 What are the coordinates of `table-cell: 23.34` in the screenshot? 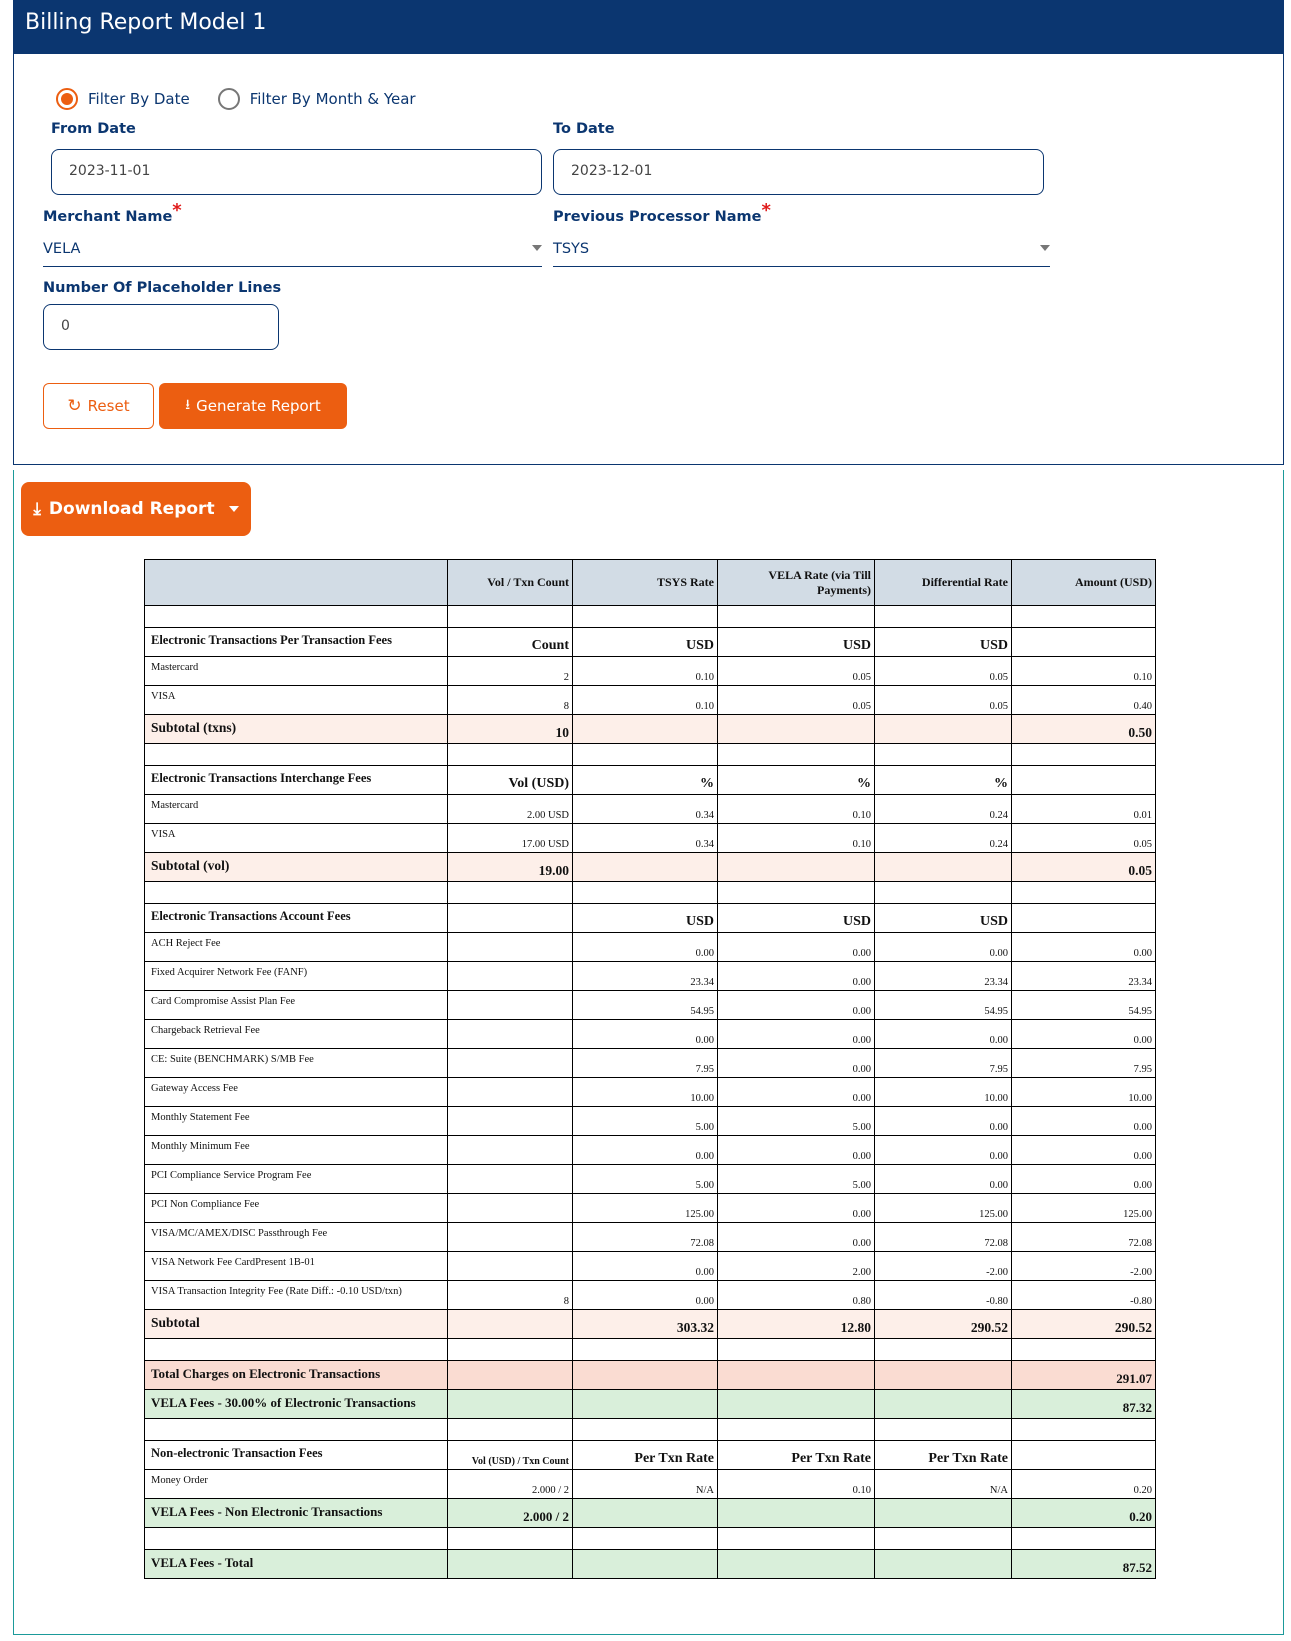 It's located at (645, 976).